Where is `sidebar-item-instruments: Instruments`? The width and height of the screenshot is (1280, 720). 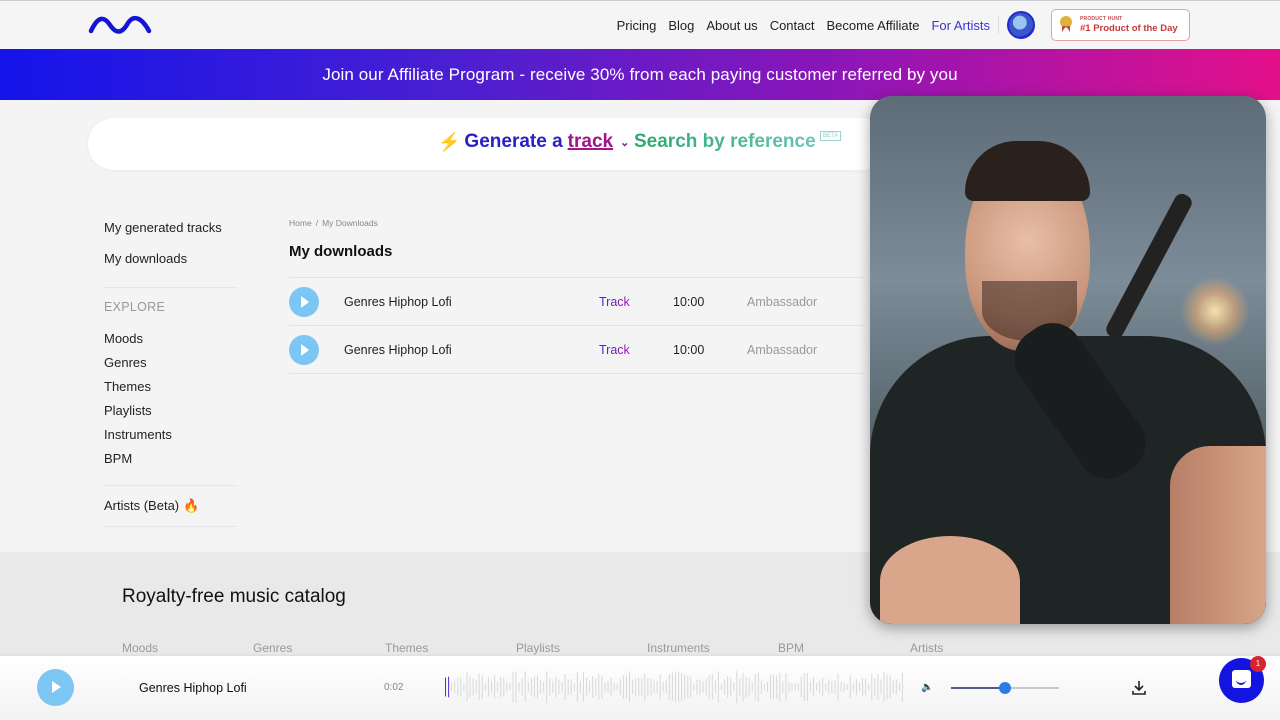
sidebar-item-instruments: Instruments is located at coordinates (138, 437).